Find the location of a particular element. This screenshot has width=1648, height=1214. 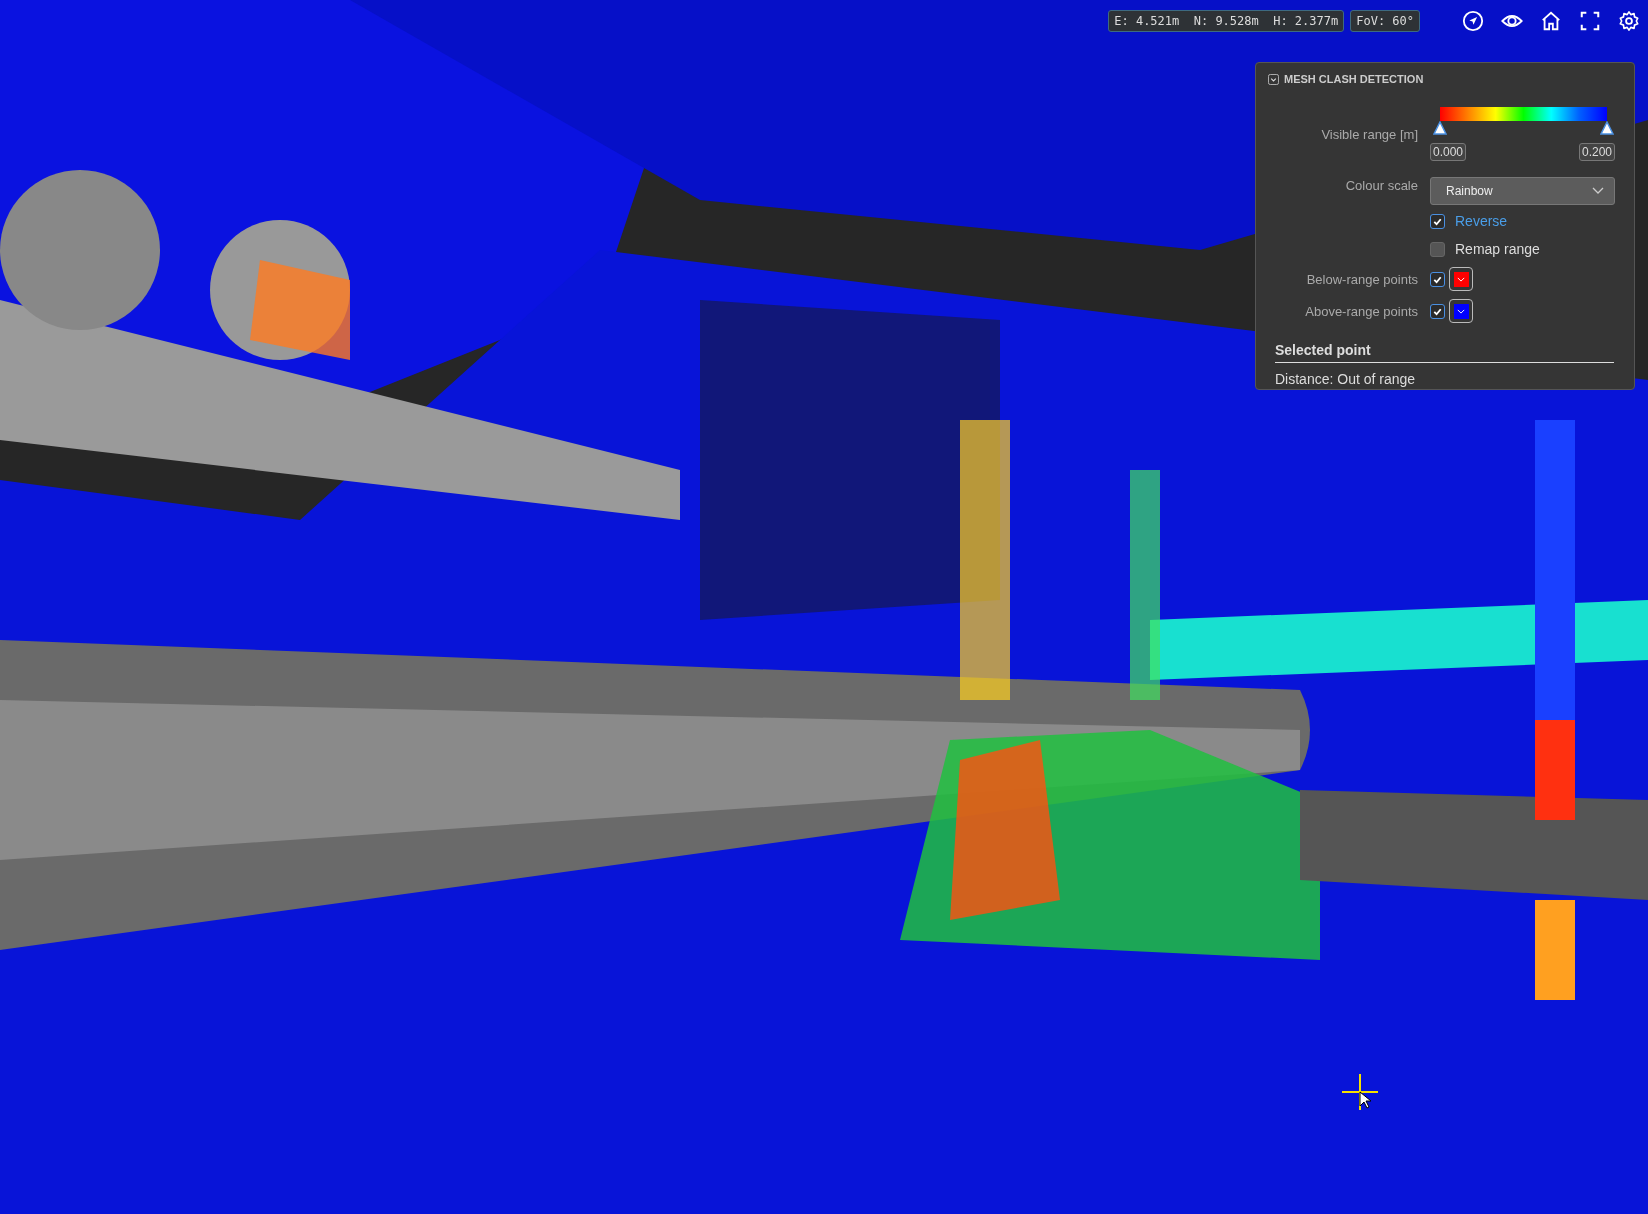

range-points-label: Above-range points is located at coordinates (1361, 311).